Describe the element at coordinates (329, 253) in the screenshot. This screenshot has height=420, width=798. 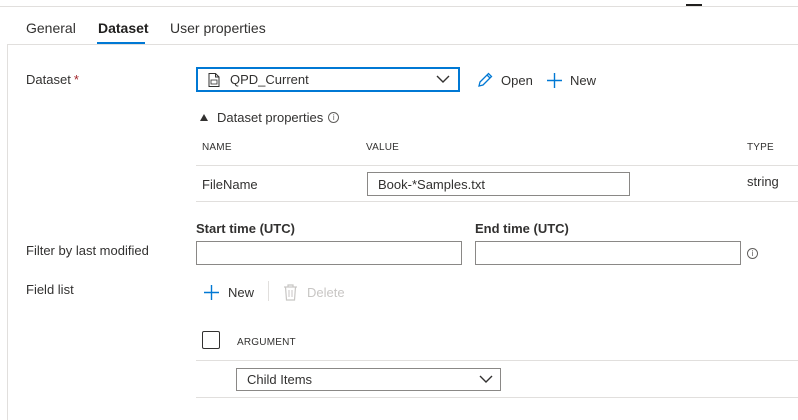
I see `start-time-input` at that location.